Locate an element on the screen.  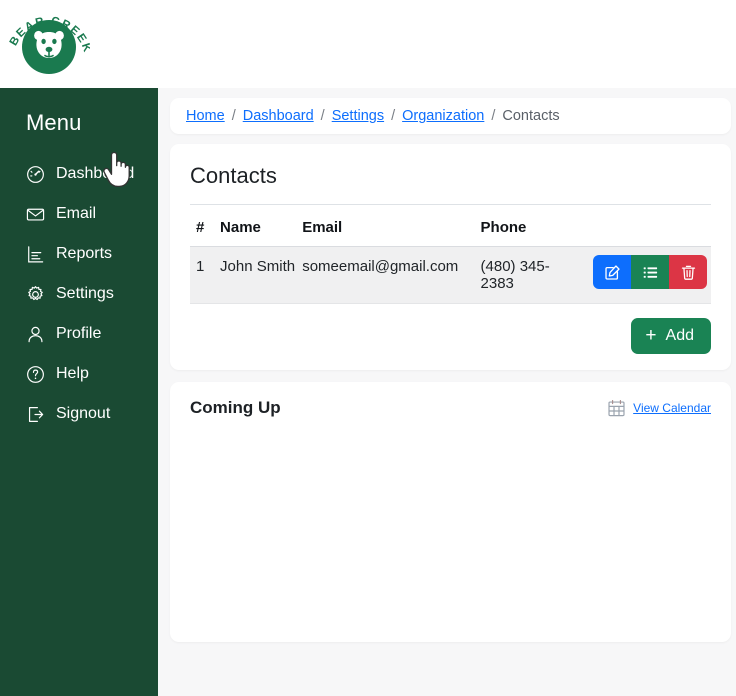
sidebar-item-label: Reports is located at coordinates (84, 253).